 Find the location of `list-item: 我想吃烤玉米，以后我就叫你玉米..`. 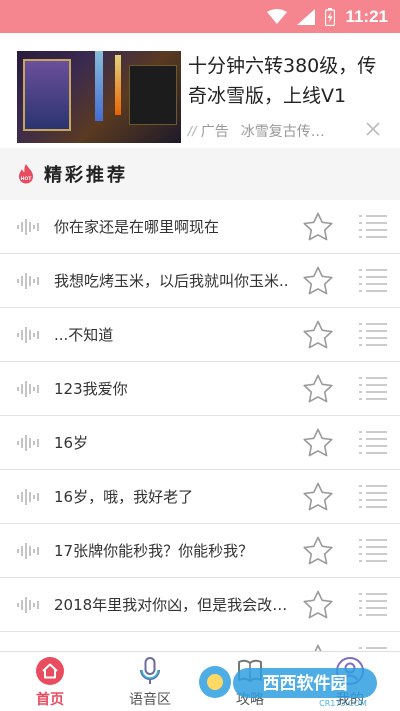

list-item: 我想吃烤玉米，以后我就叫你玉米.. is located at coordinates (200, 281).